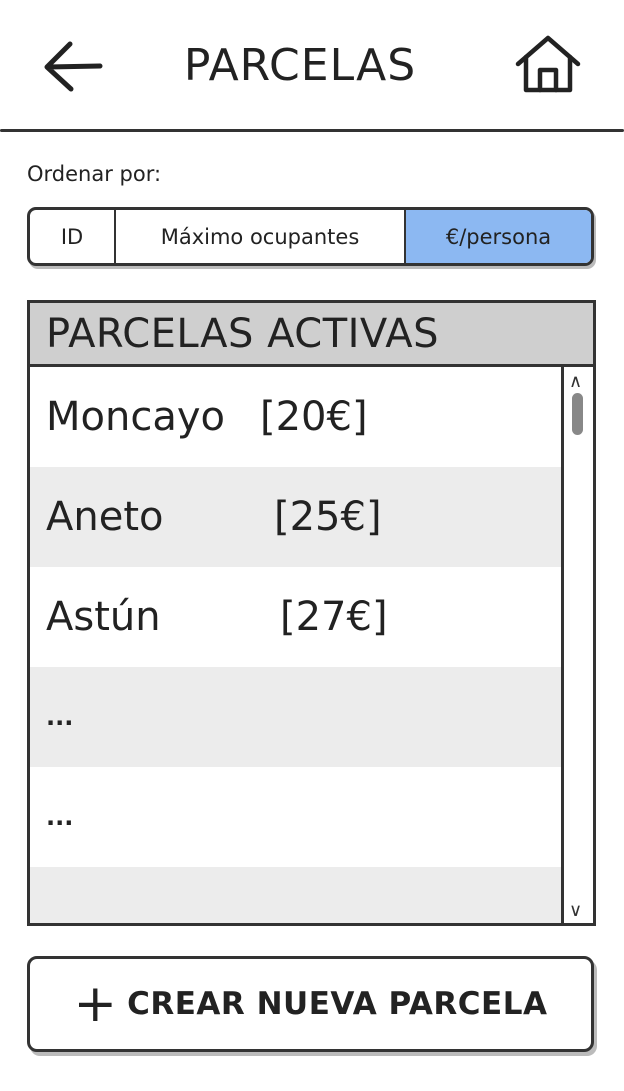 The height and width of the screenshot is (1091, 624). I want to click on home-icon, so click(548, 64).